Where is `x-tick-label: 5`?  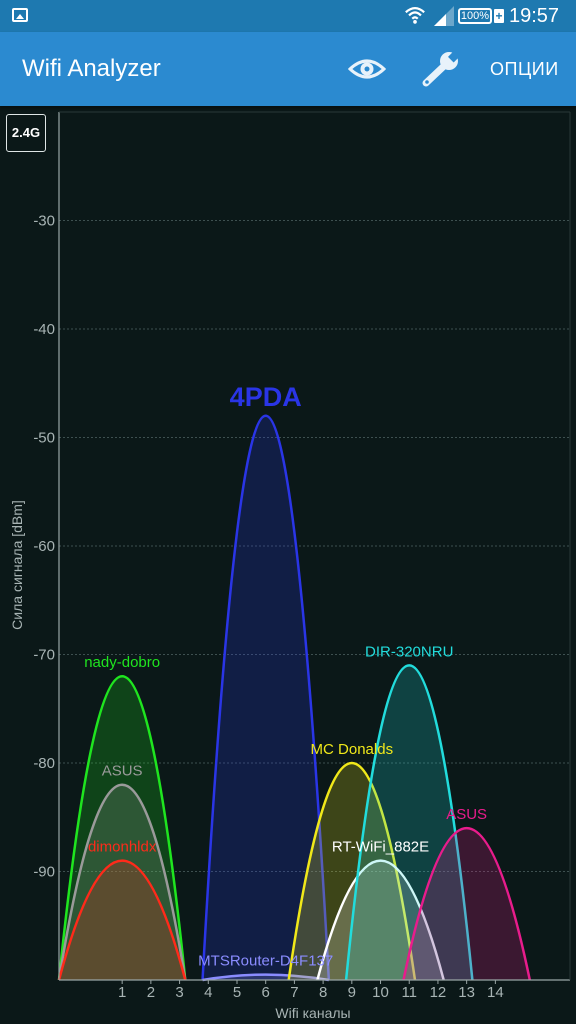
x-tick-label: 5 is located at coordinates (237, 992).